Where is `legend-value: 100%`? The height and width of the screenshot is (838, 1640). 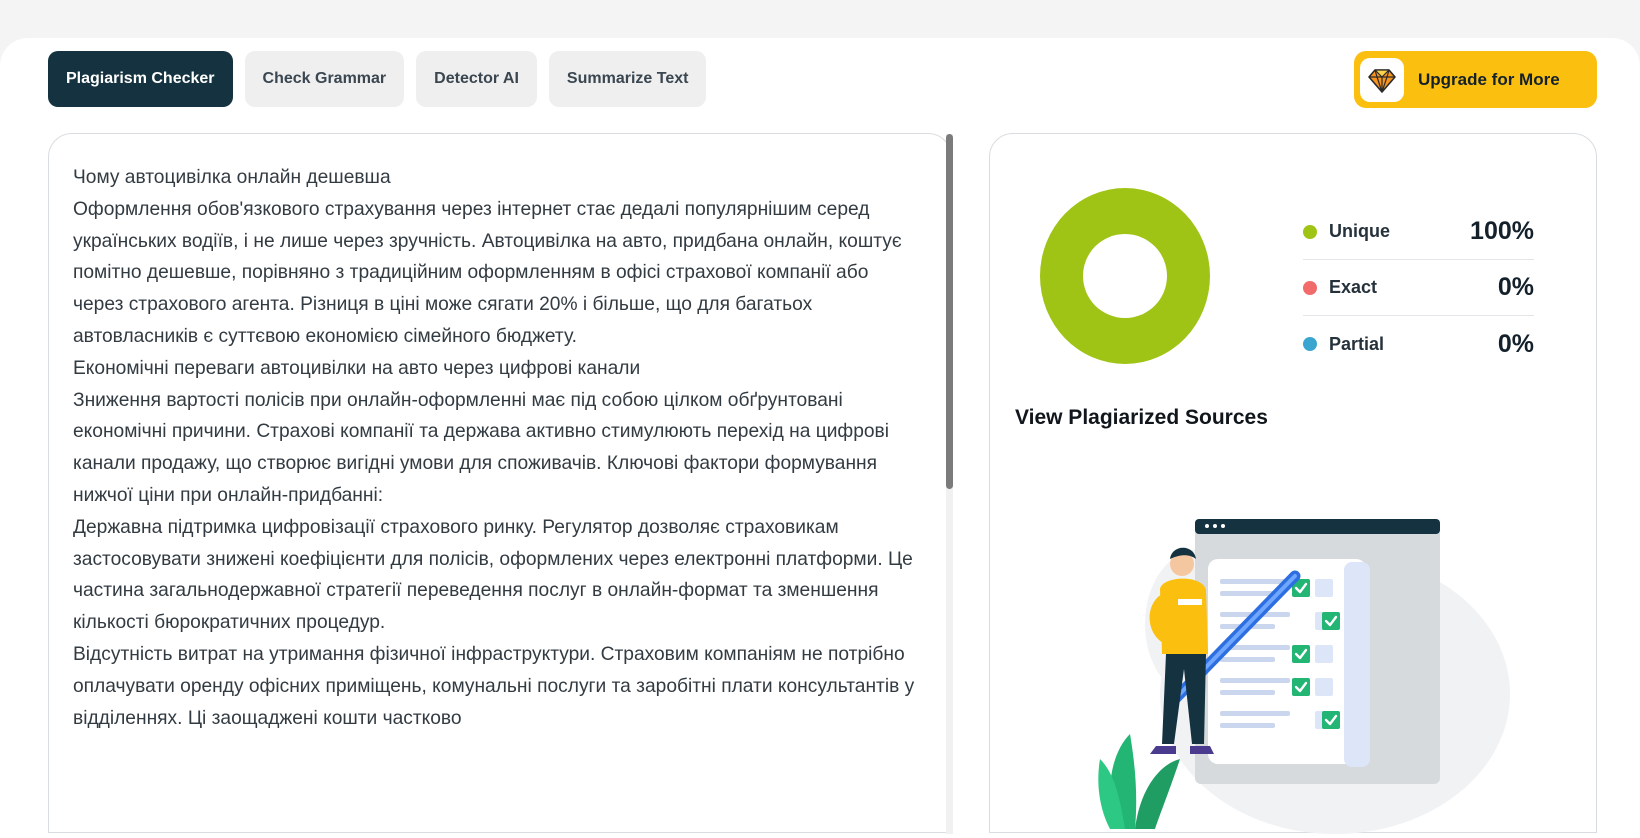 legend-value: 100% is located at coordinates (1502, 231).